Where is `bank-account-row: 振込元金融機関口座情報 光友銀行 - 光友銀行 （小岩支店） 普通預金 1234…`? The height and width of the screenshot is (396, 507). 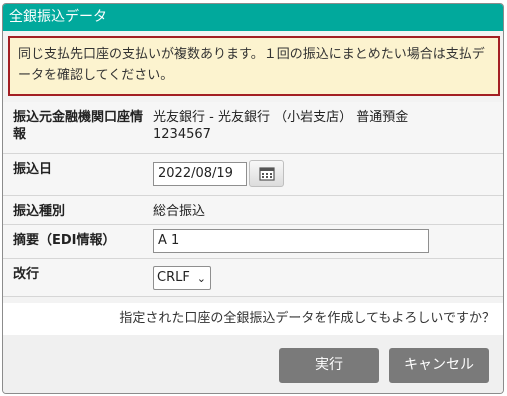 bank-account-row: 振込元金融機関口座情報 光友銀行 - 光友銀行 （小岩支店） 普通預金 1234… is located at coordinates (253, 128).